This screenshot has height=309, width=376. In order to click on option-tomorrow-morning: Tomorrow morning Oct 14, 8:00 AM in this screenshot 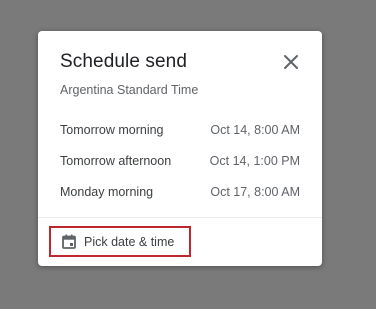, I will do `click(180, 130)`.